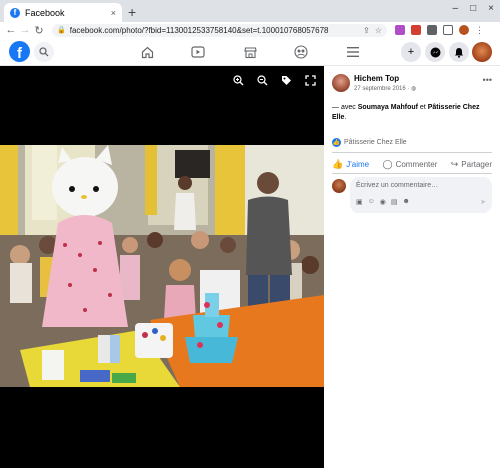 This screenshot has height=468, width=500. What do you see at coordinates (147, 52) in the screenshot?
I see `home-icon` at bounding box center [147, 52].